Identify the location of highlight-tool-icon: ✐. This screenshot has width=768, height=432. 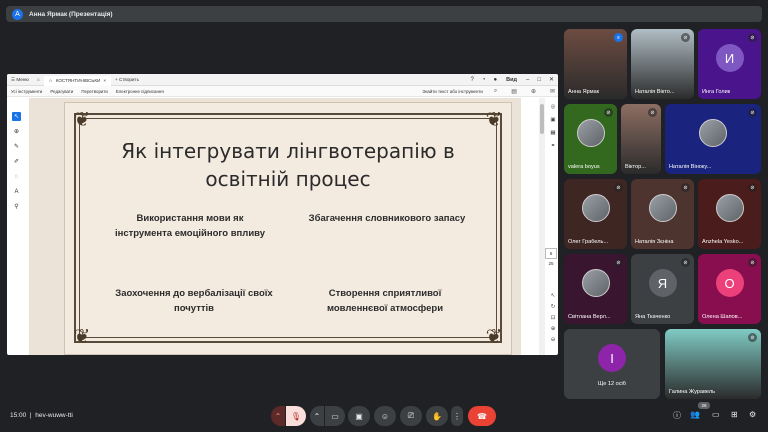
(16, 161).